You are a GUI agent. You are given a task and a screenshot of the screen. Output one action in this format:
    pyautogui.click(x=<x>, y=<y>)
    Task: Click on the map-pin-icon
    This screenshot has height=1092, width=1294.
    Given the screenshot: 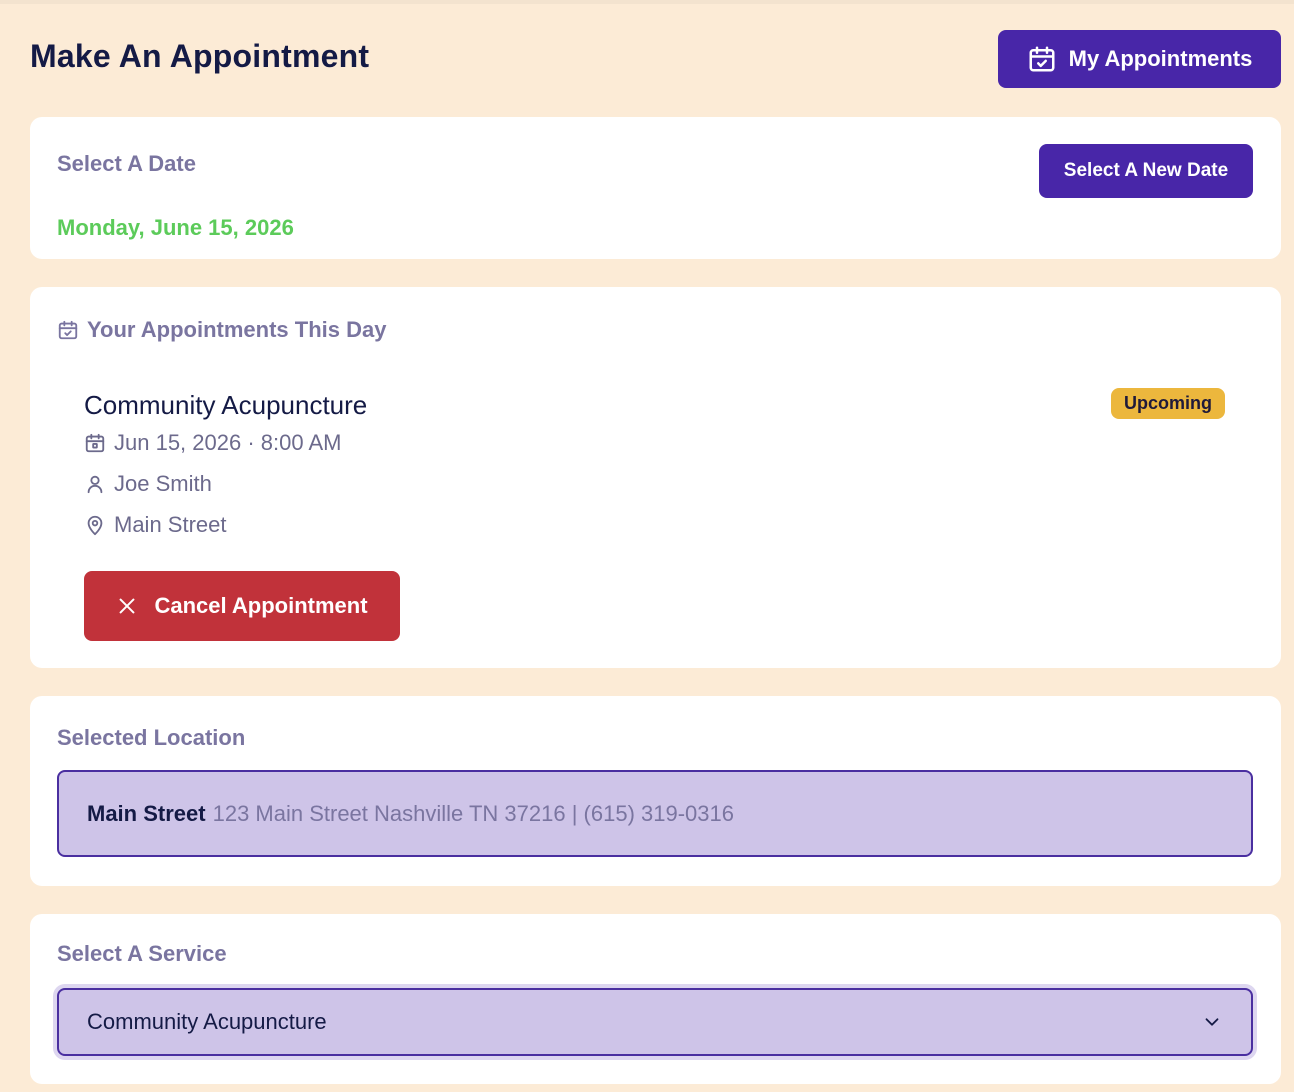 What is the action you would take?
    pyautogui.click(x=95, y=525)
    